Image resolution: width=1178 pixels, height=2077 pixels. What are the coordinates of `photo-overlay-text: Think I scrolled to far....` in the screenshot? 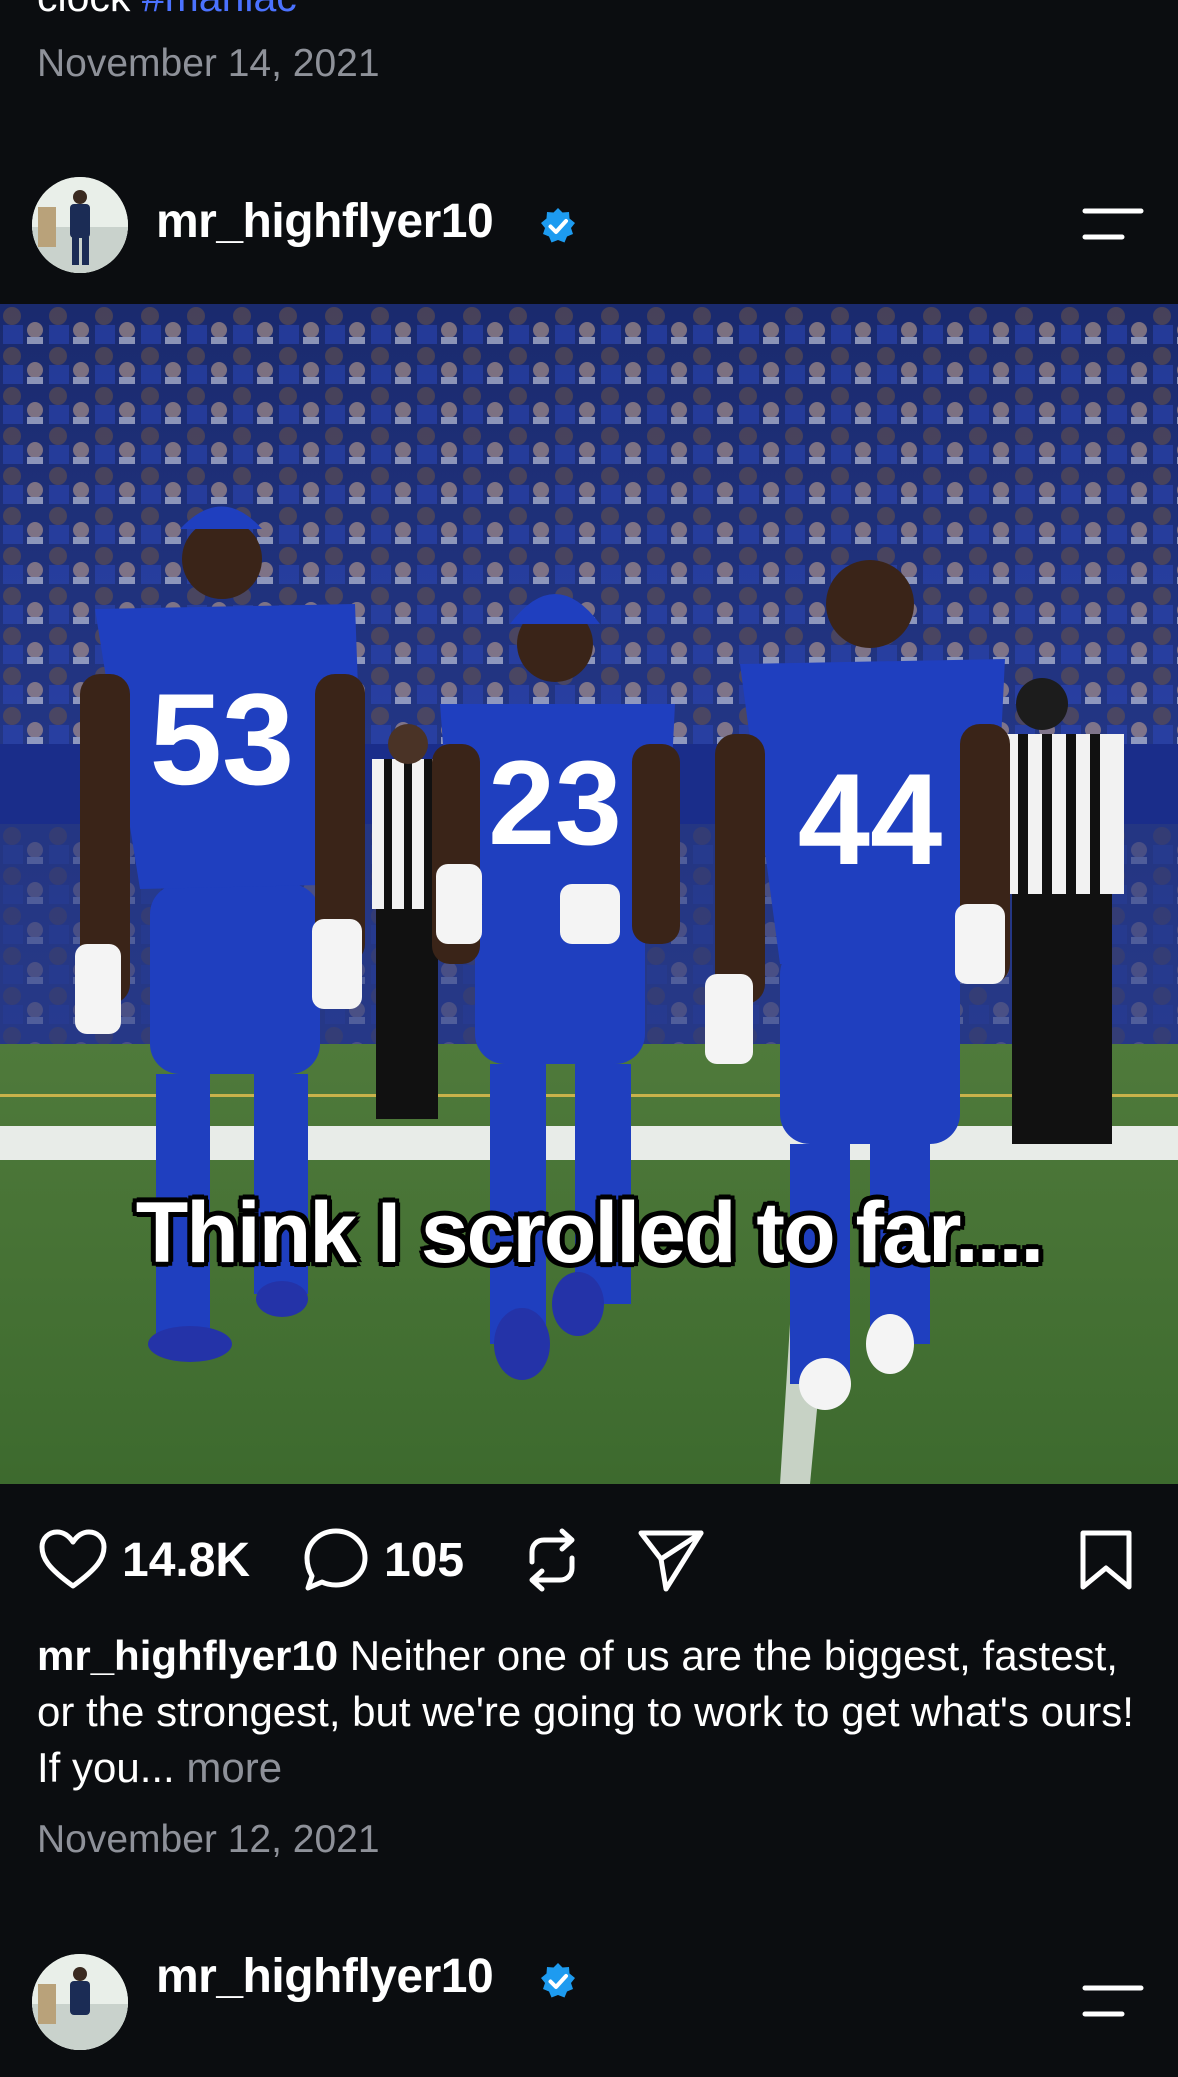 It's located at (590, 1233).